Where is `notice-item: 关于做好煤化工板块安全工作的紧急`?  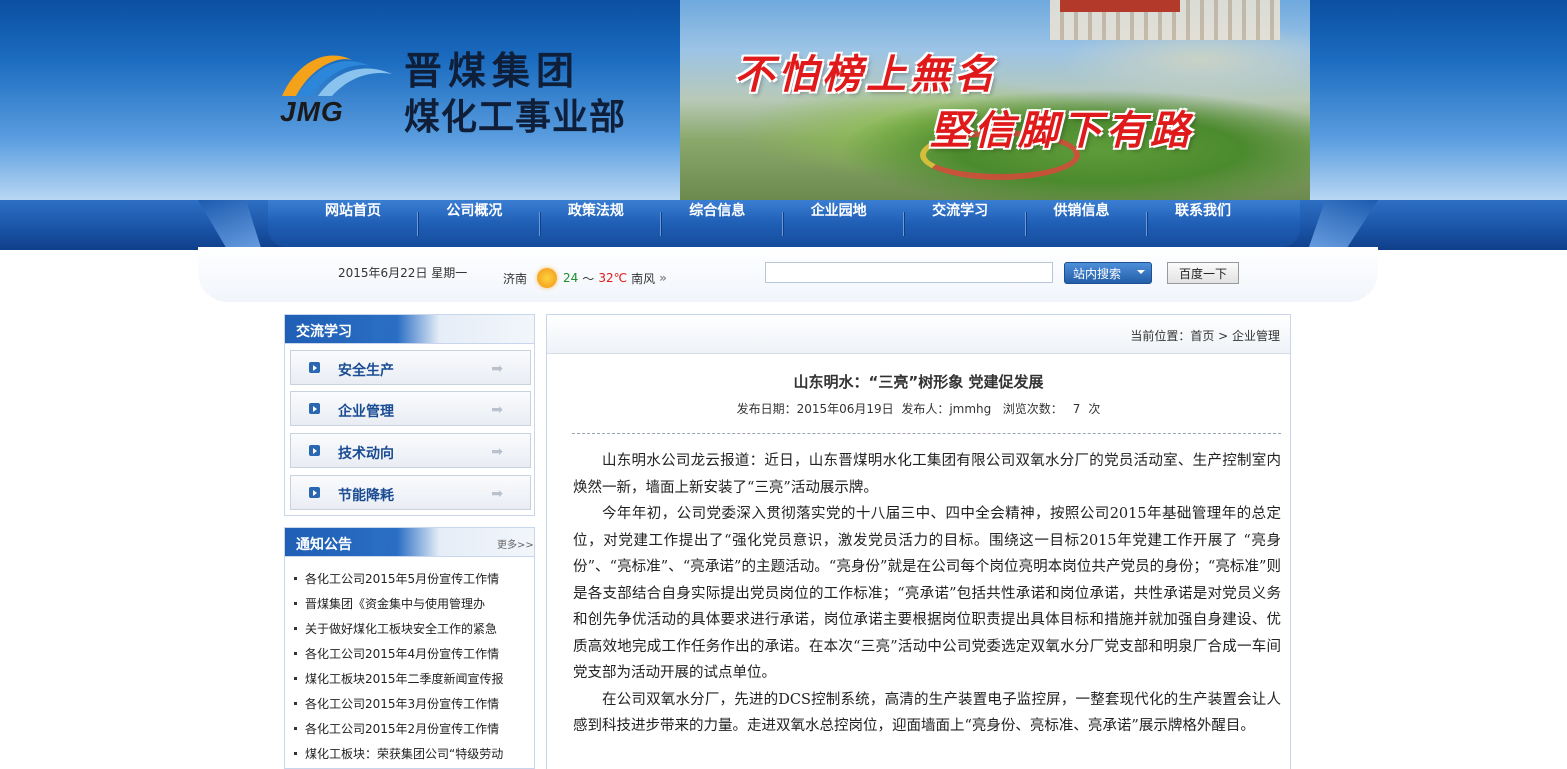
notice-item: 关于做好煤化工板块安全工作的紧急 is located at coordinates (412, 628).